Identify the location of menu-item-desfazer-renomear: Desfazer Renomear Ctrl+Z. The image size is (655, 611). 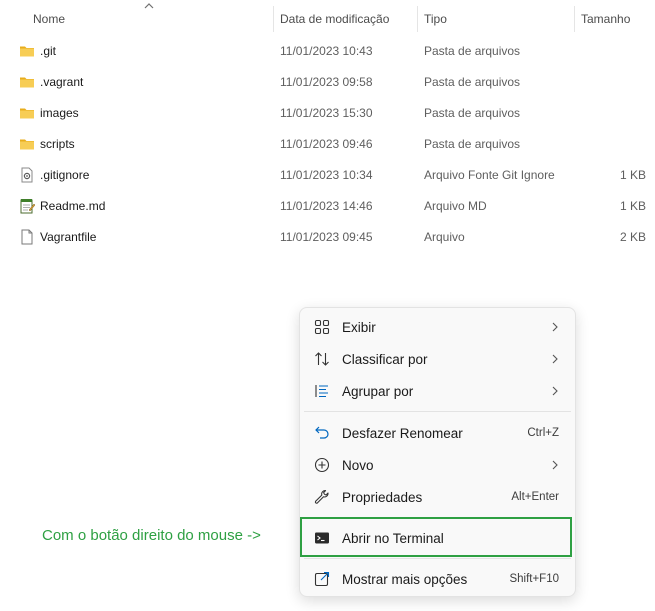
(437, 433).